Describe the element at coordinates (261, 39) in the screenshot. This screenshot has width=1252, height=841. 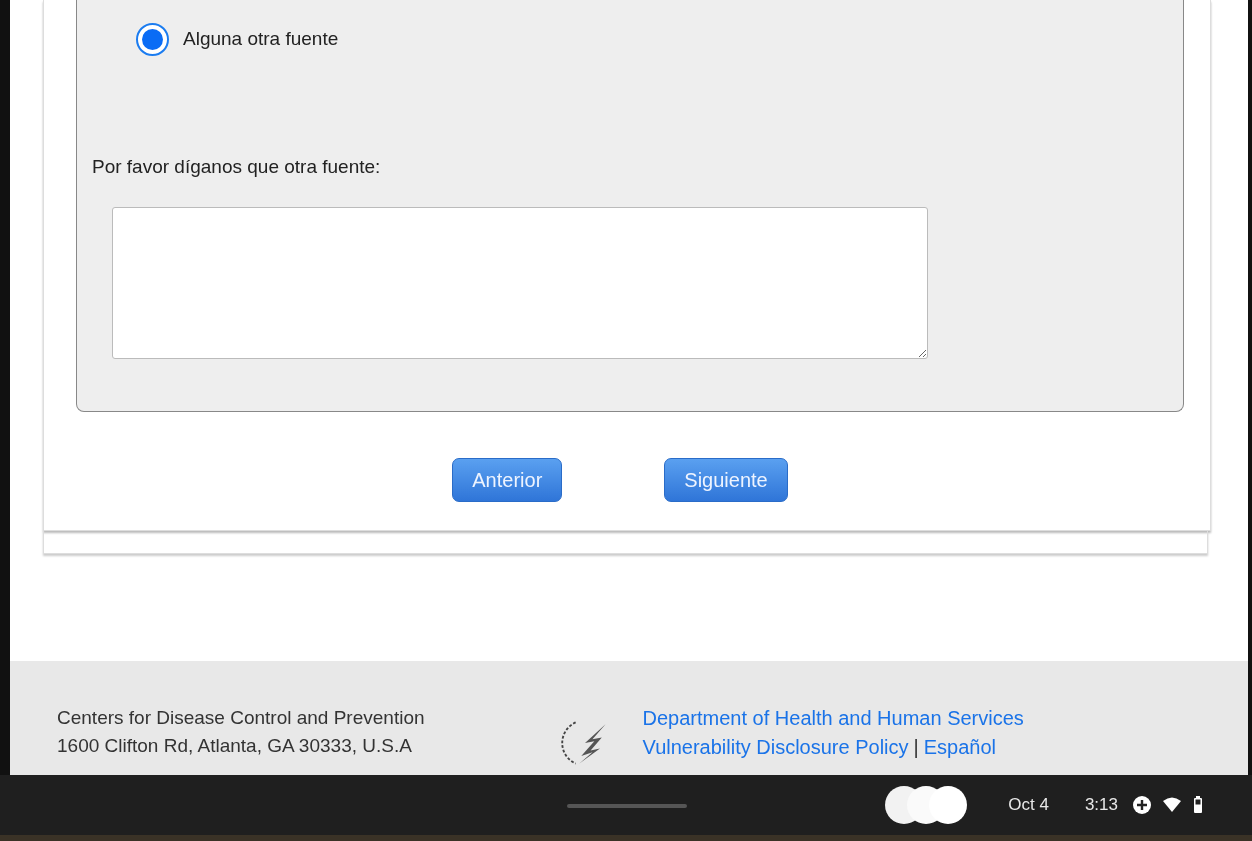
I see `option-label: Alguna otra fuente` at that location.